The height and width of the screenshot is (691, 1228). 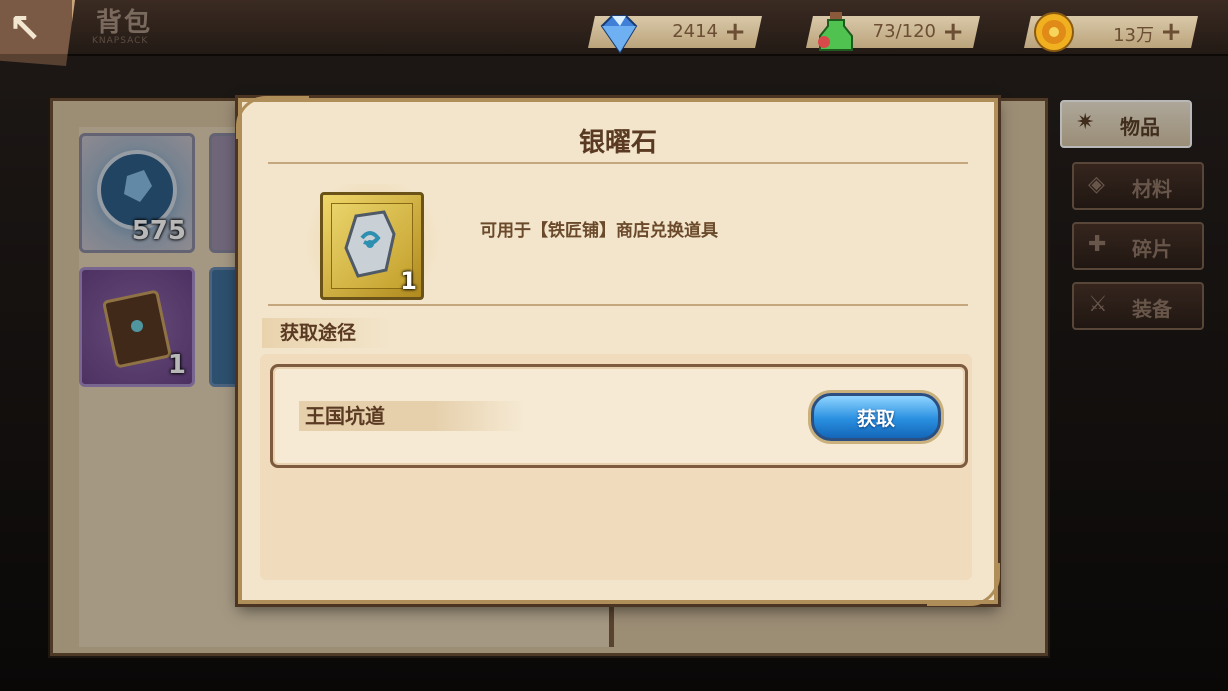 What do you see at coordinates (619, 416) in the screenshot?
I see `source-row: 王国坑道 获取` at bounding box center [619, 416].